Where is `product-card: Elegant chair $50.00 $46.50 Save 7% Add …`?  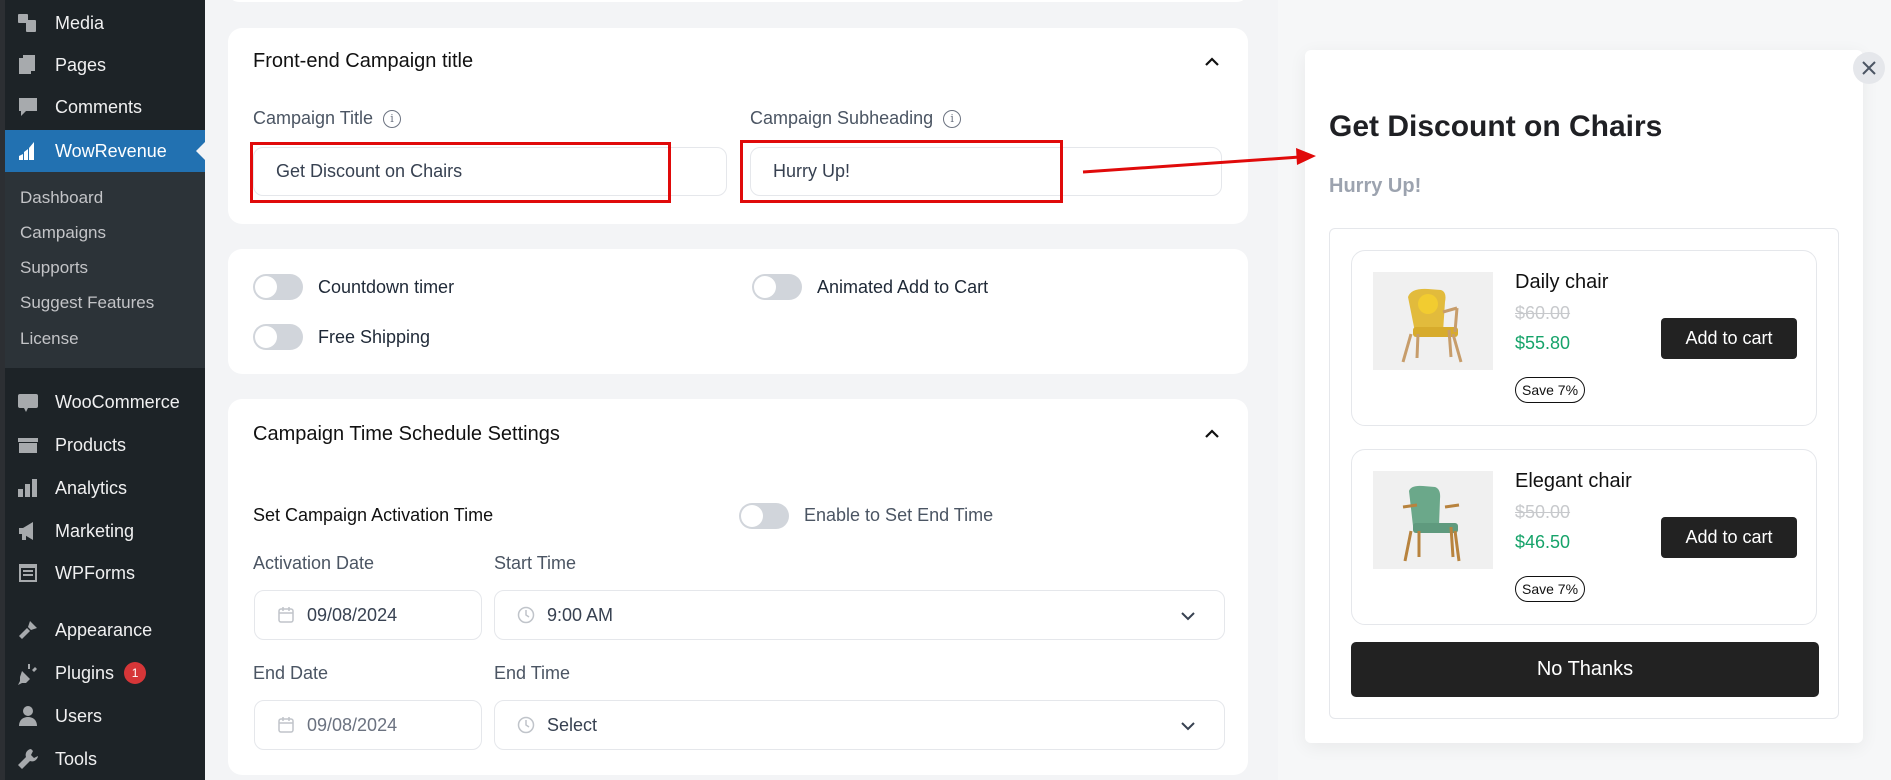 product-card: Elegant chair $50.00 $46.50 Save 7% Add … is located at coordinates (1584, 537).